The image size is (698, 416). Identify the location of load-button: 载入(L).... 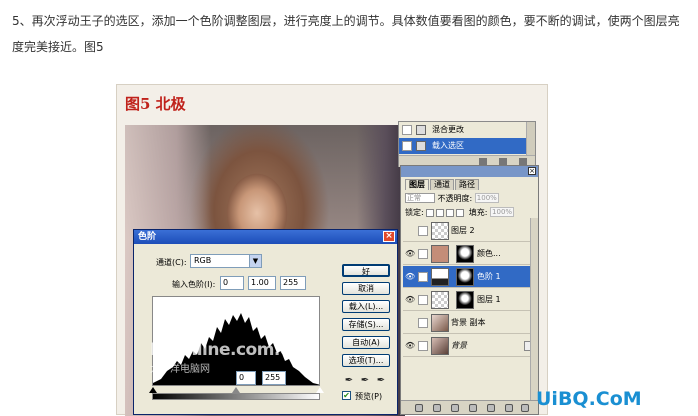
(366, 306).